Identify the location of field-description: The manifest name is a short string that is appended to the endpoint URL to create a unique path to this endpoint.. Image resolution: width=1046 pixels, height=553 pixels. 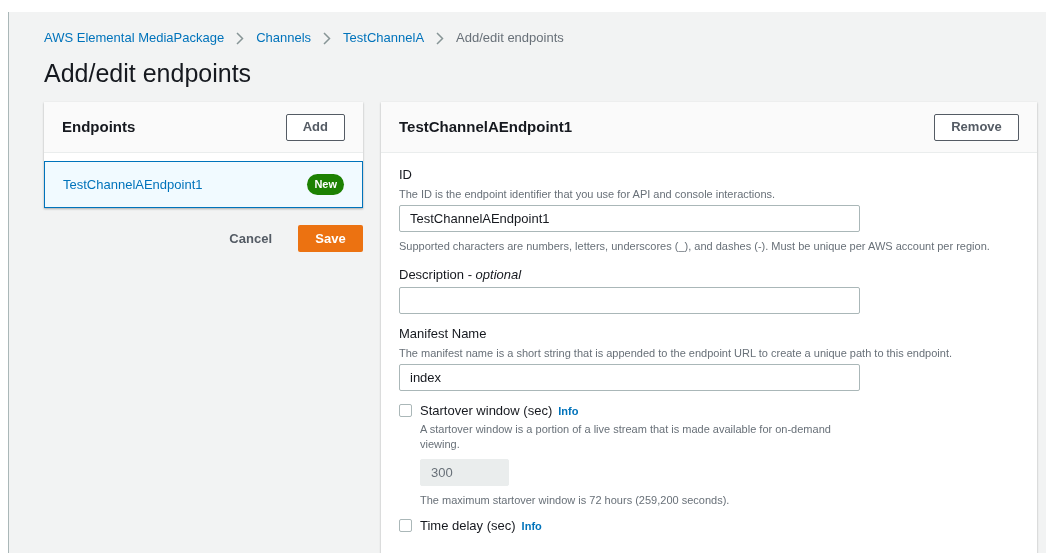
(676, 353).